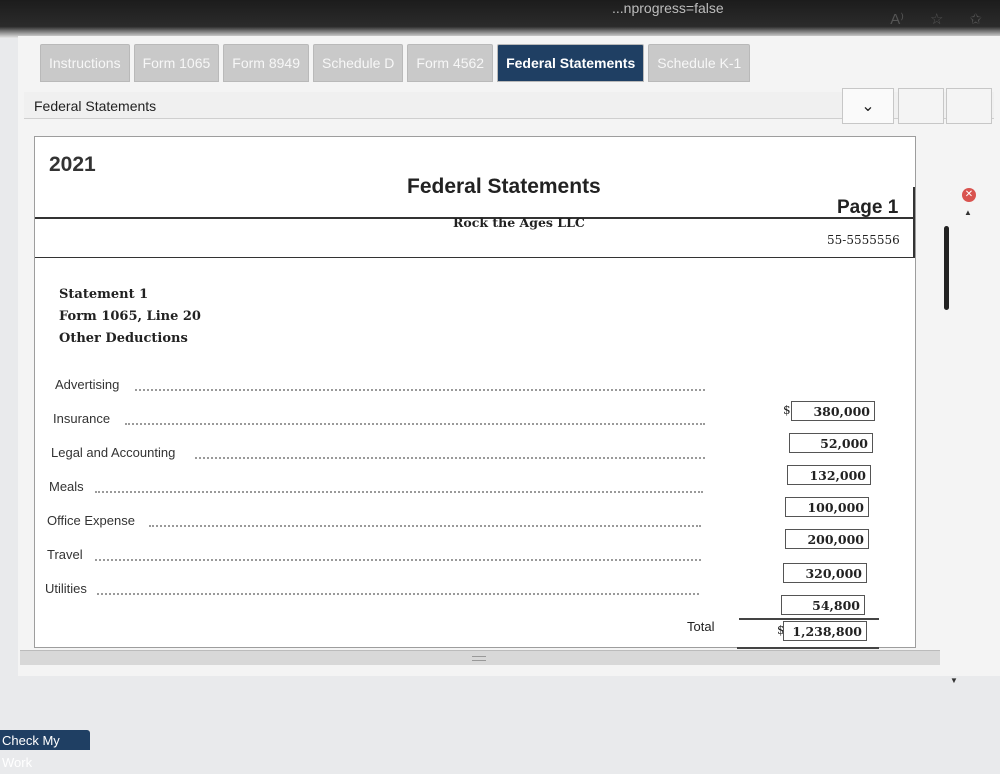 Image resolution: width=1000 pixels, height=774 pixels. Describe the element at coordinates (863, 240) in the screenshot. I see `ein: 55-5555556` at that location.